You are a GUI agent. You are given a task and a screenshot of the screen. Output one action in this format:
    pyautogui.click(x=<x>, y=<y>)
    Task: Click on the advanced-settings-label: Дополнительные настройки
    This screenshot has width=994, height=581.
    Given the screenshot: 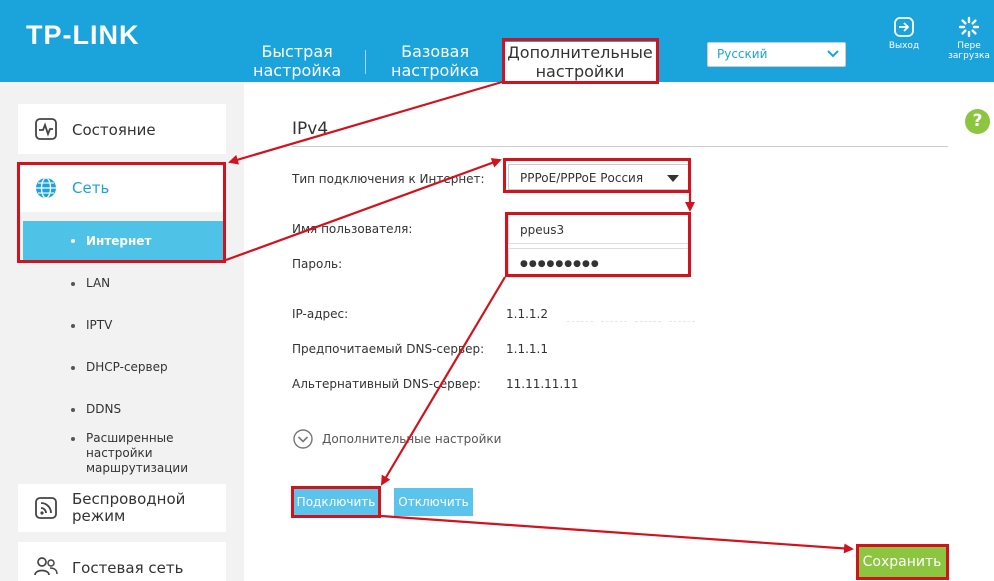 What is the action you would take?
    pyautogui.click(x=412, y=439)
    